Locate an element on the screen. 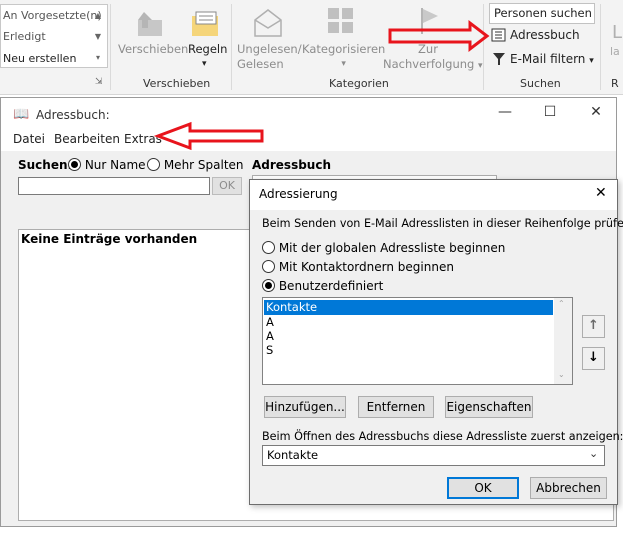 The image size is (623, 535). quick-step-2: Erledigt is located at coordinates (24, 36).